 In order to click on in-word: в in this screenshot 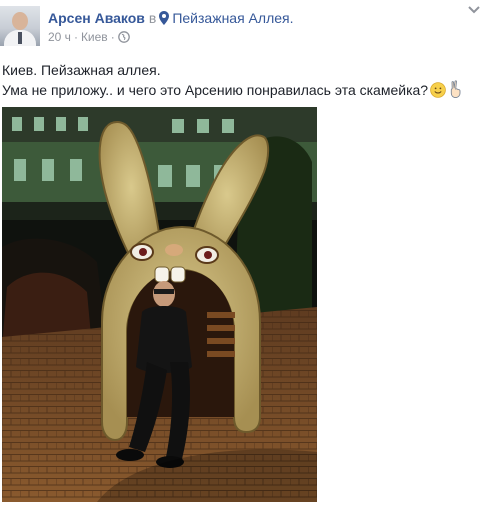, I will do `click(152, 18)`.